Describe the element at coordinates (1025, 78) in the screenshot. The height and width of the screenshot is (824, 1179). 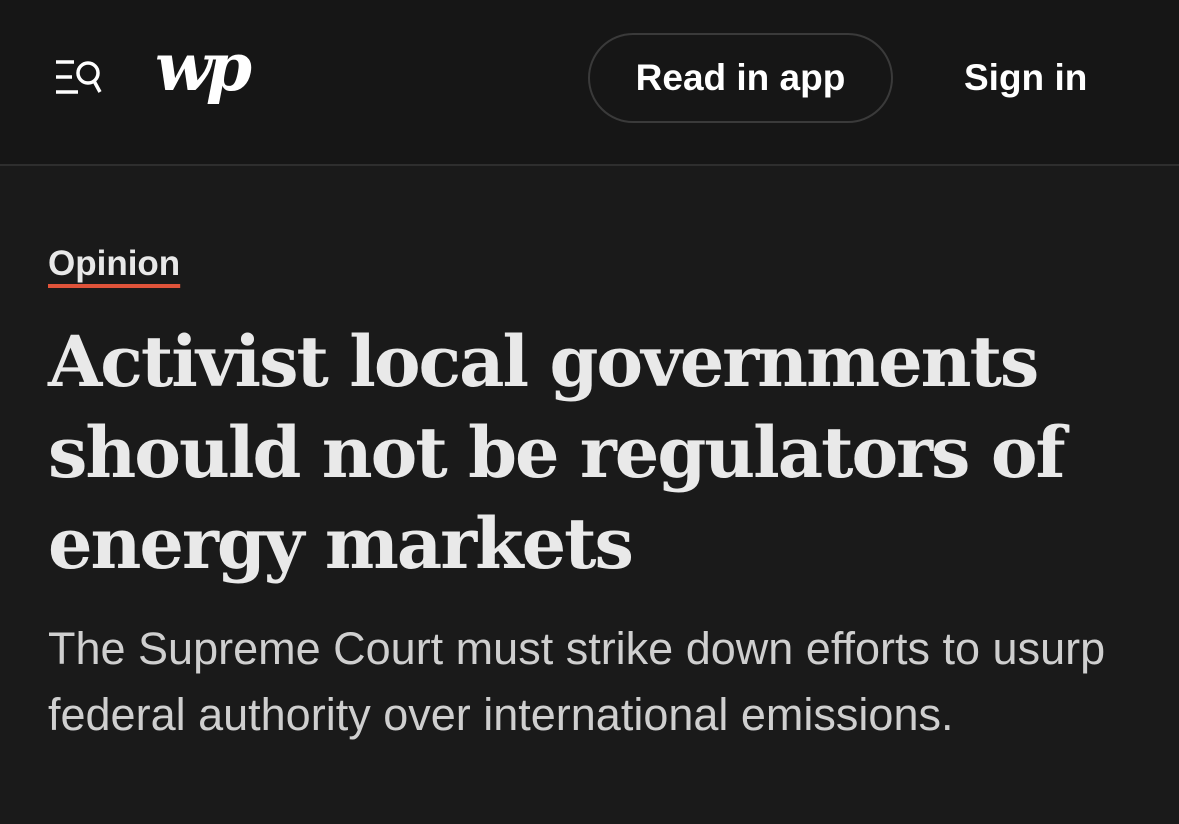
I see `sign-in-button: Sign in` at that location.